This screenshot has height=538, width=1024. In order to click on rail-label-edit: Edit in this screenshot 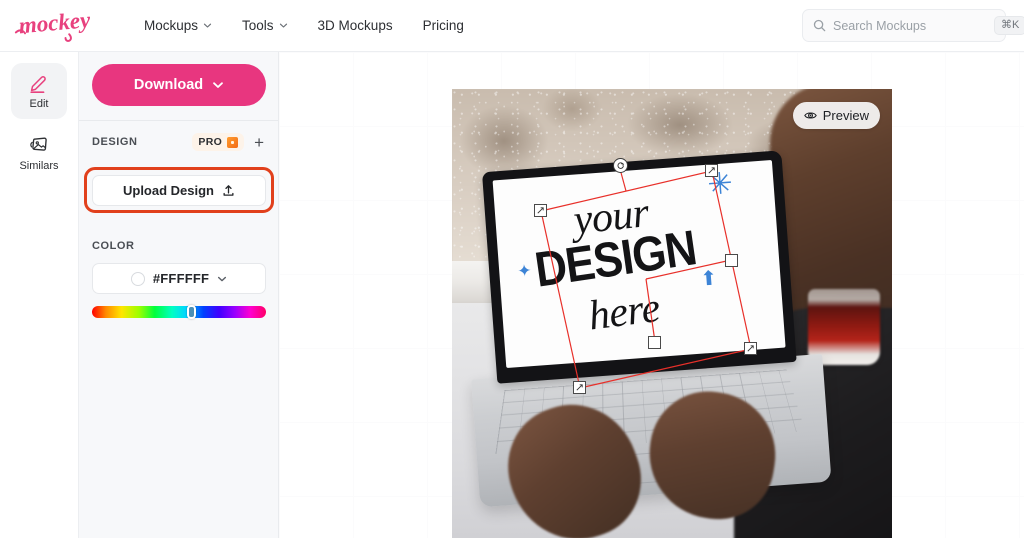, I will do `click(39, 104)`.